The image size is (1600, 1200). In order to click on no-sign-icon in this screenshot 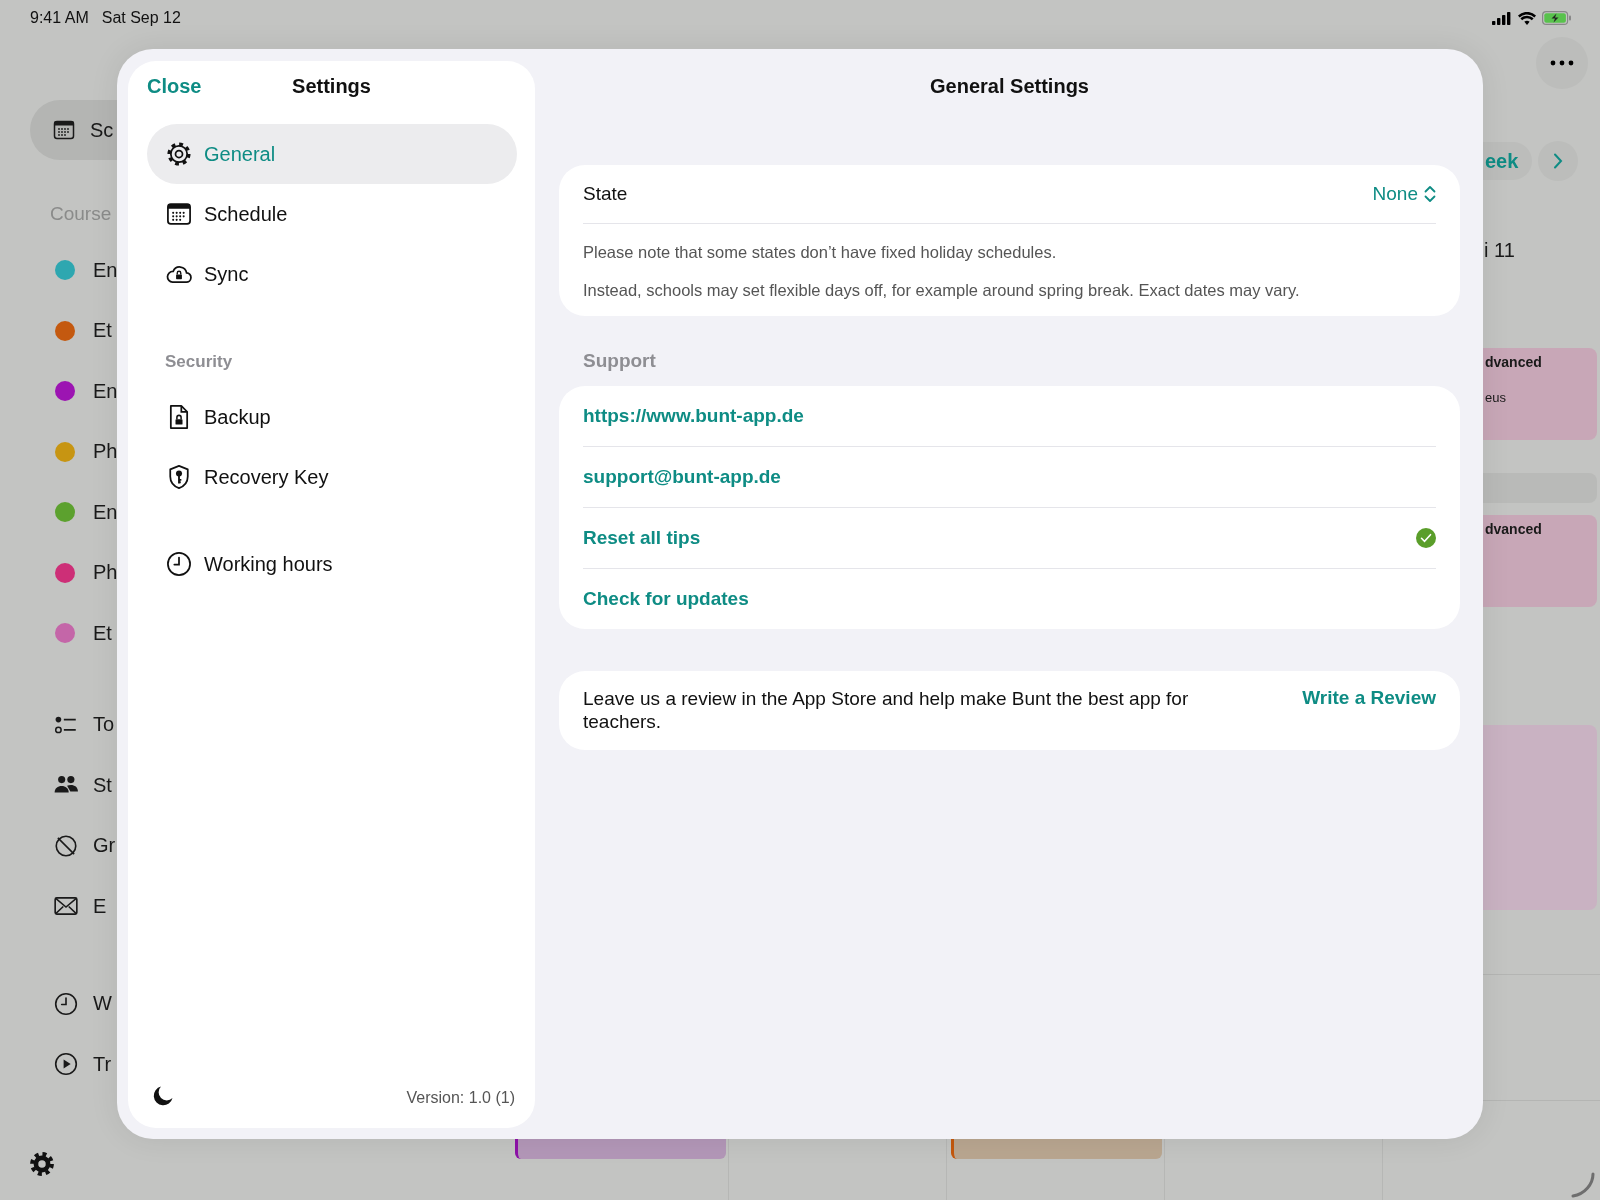, I will do `click(66, 845)`.